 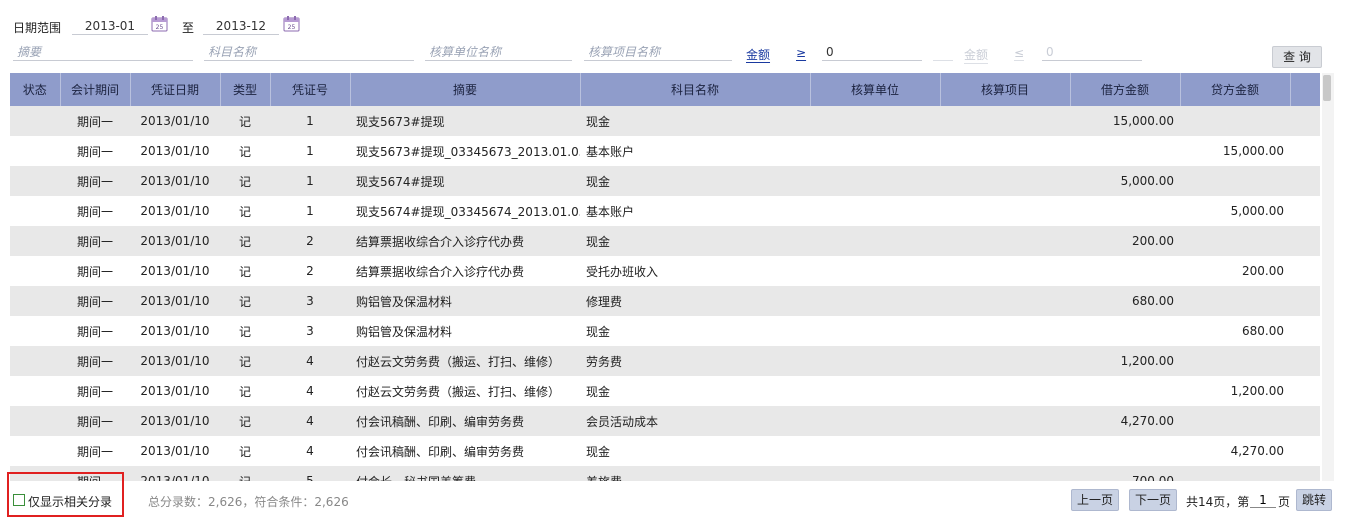 What do you see at coordinates (665, 301) in the screenshot?
I see `table-row: 期间一 2013/01/10 记 3 购铝管及保温材料 修理费 680.00` at bounding box center [665, 301].